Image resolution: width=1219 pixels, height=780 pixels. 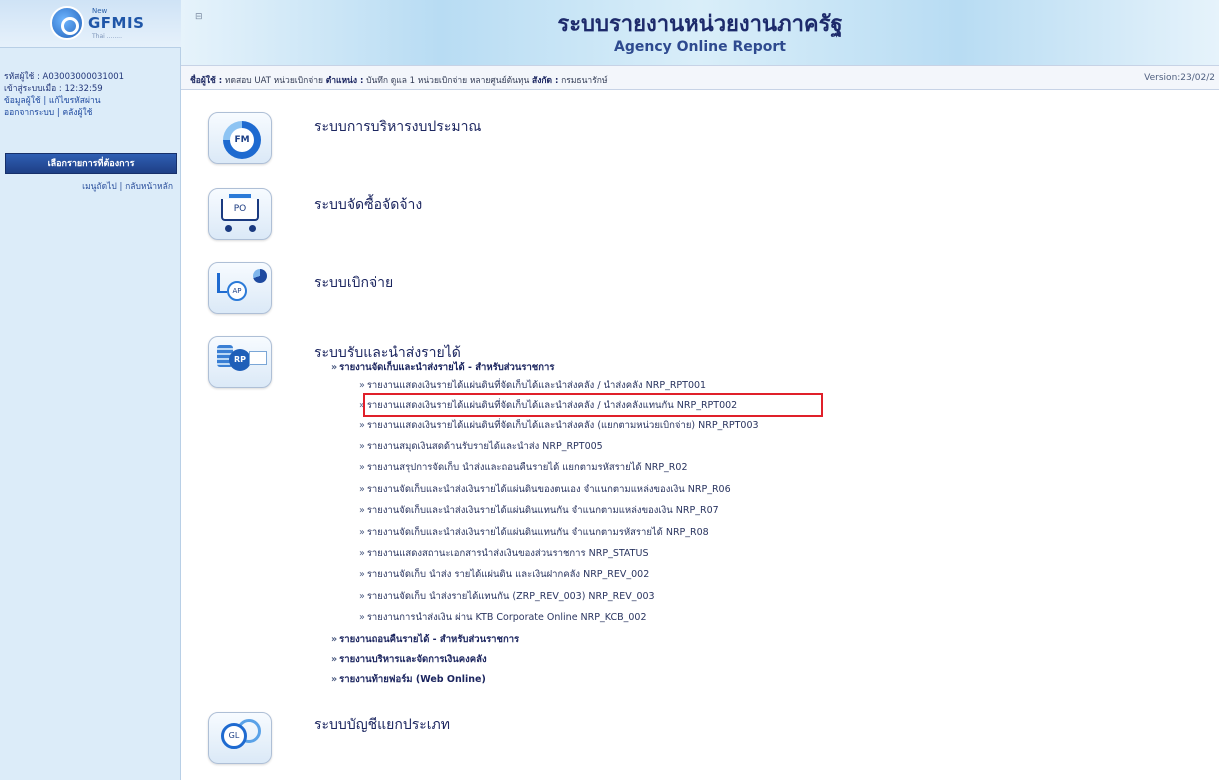 I want to click on version-label: Version:23/02/2, so click(x=1179, y=78).